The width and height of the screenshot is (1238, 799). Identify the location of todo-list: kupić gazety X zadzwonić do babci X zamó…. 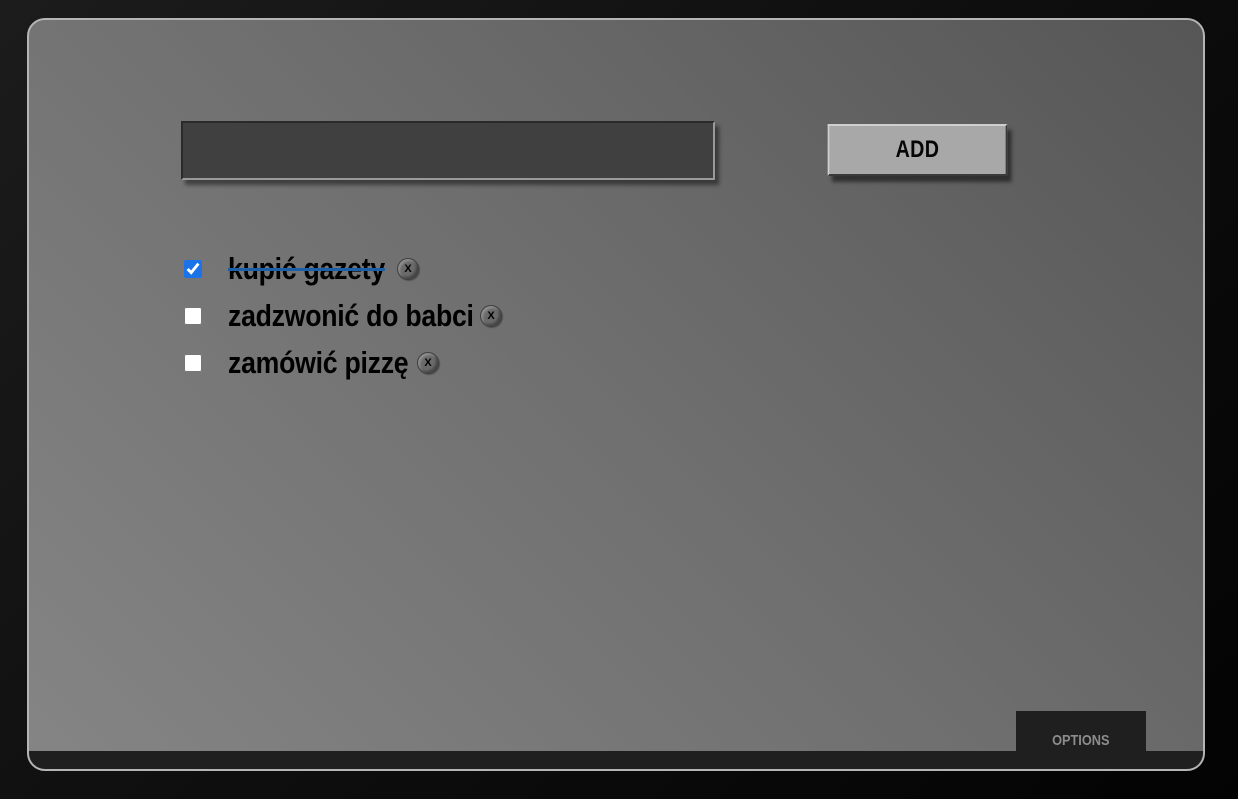
(347, 315).